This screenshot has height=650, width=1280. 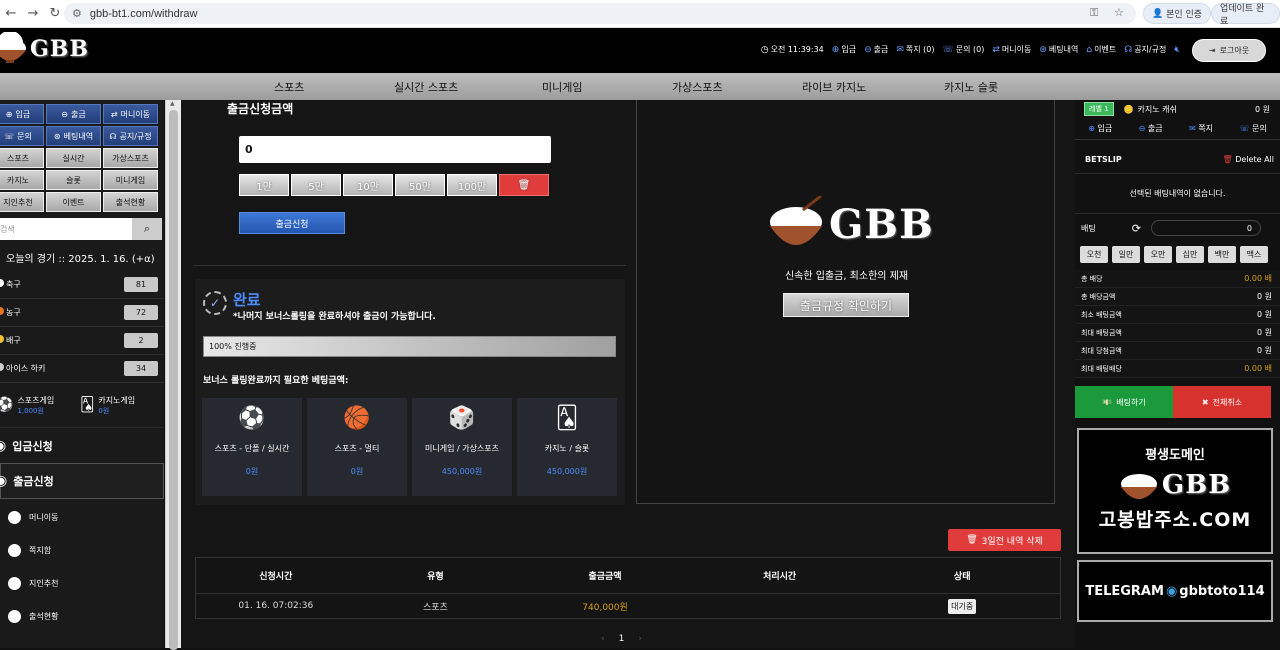 What do you see at coordinates (172, 103) in the screenshot?
I see `scroll-up-icon: ▲` at bounding box center [172, 103].